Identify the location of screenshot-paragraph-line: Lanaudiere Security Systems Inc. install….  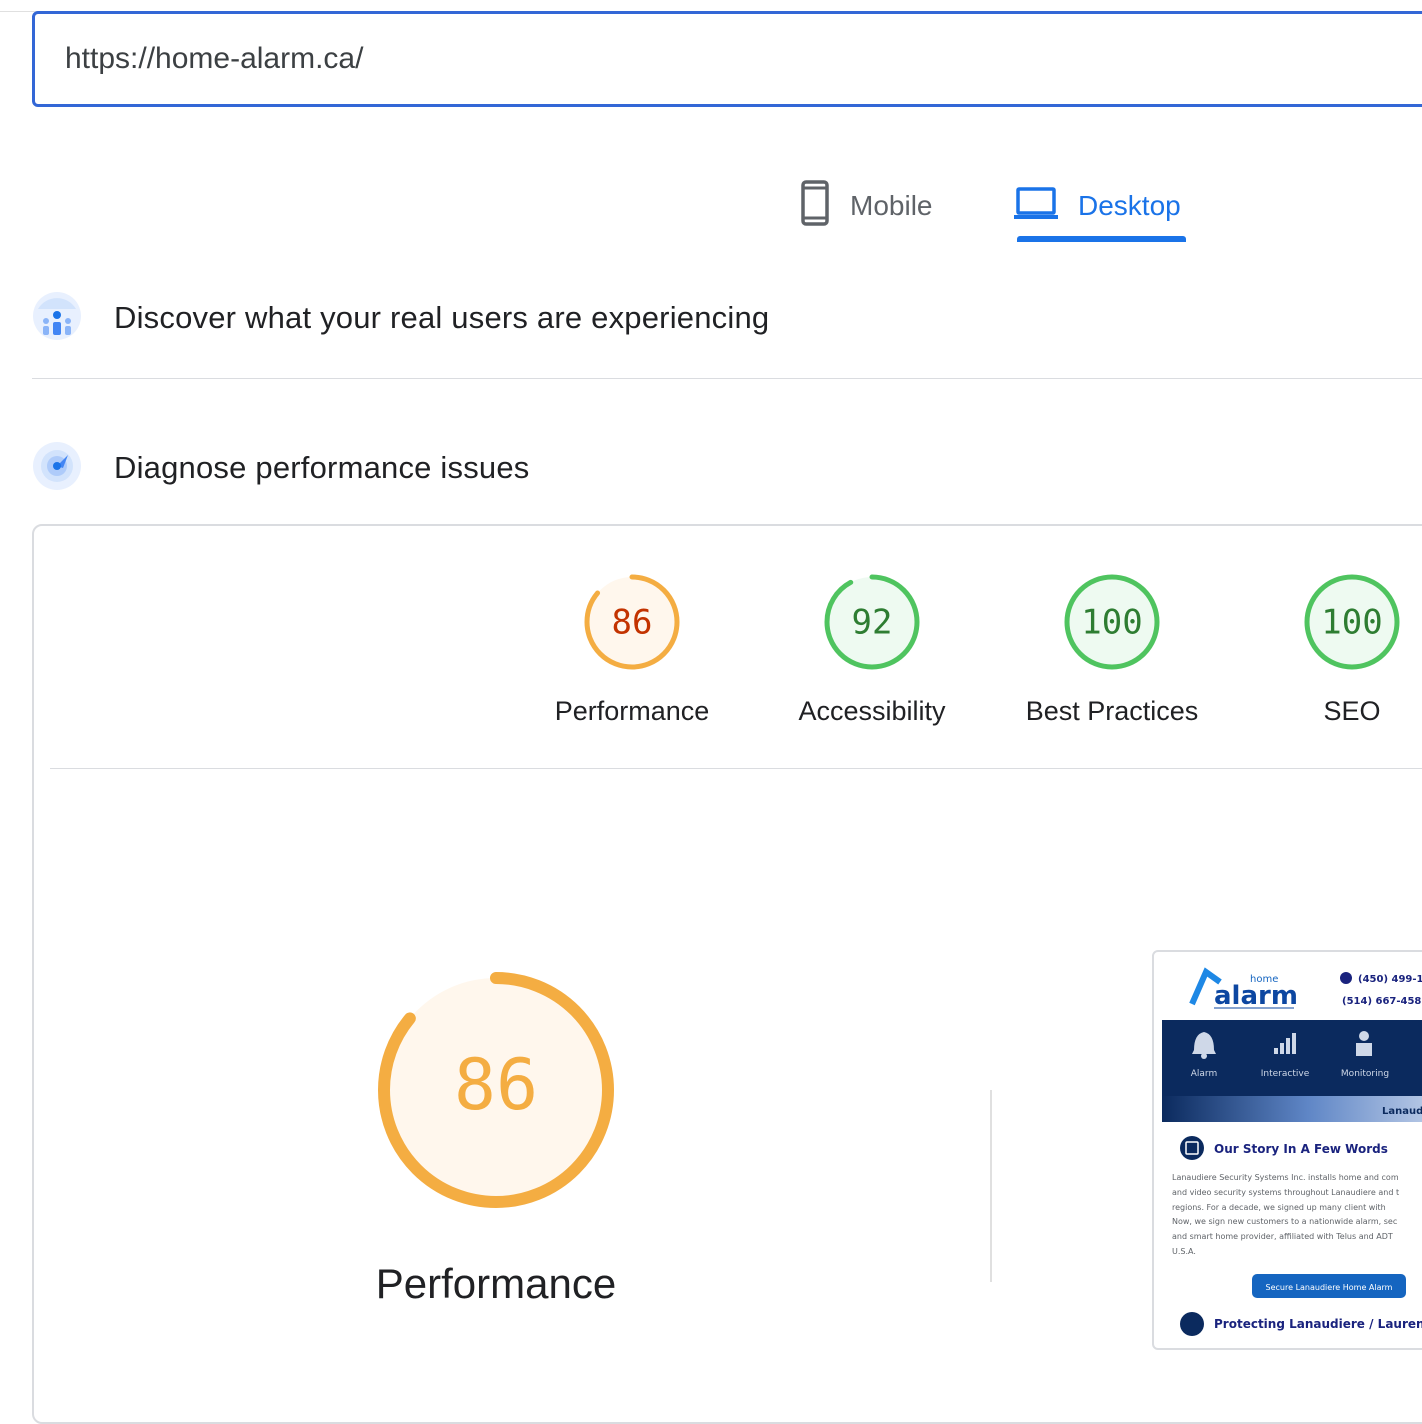
(1285, 1177).